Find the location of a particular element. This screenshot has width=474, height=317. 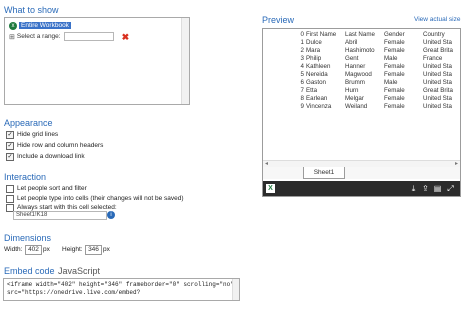

row-number: 9 is located at coordinates (302, 106).